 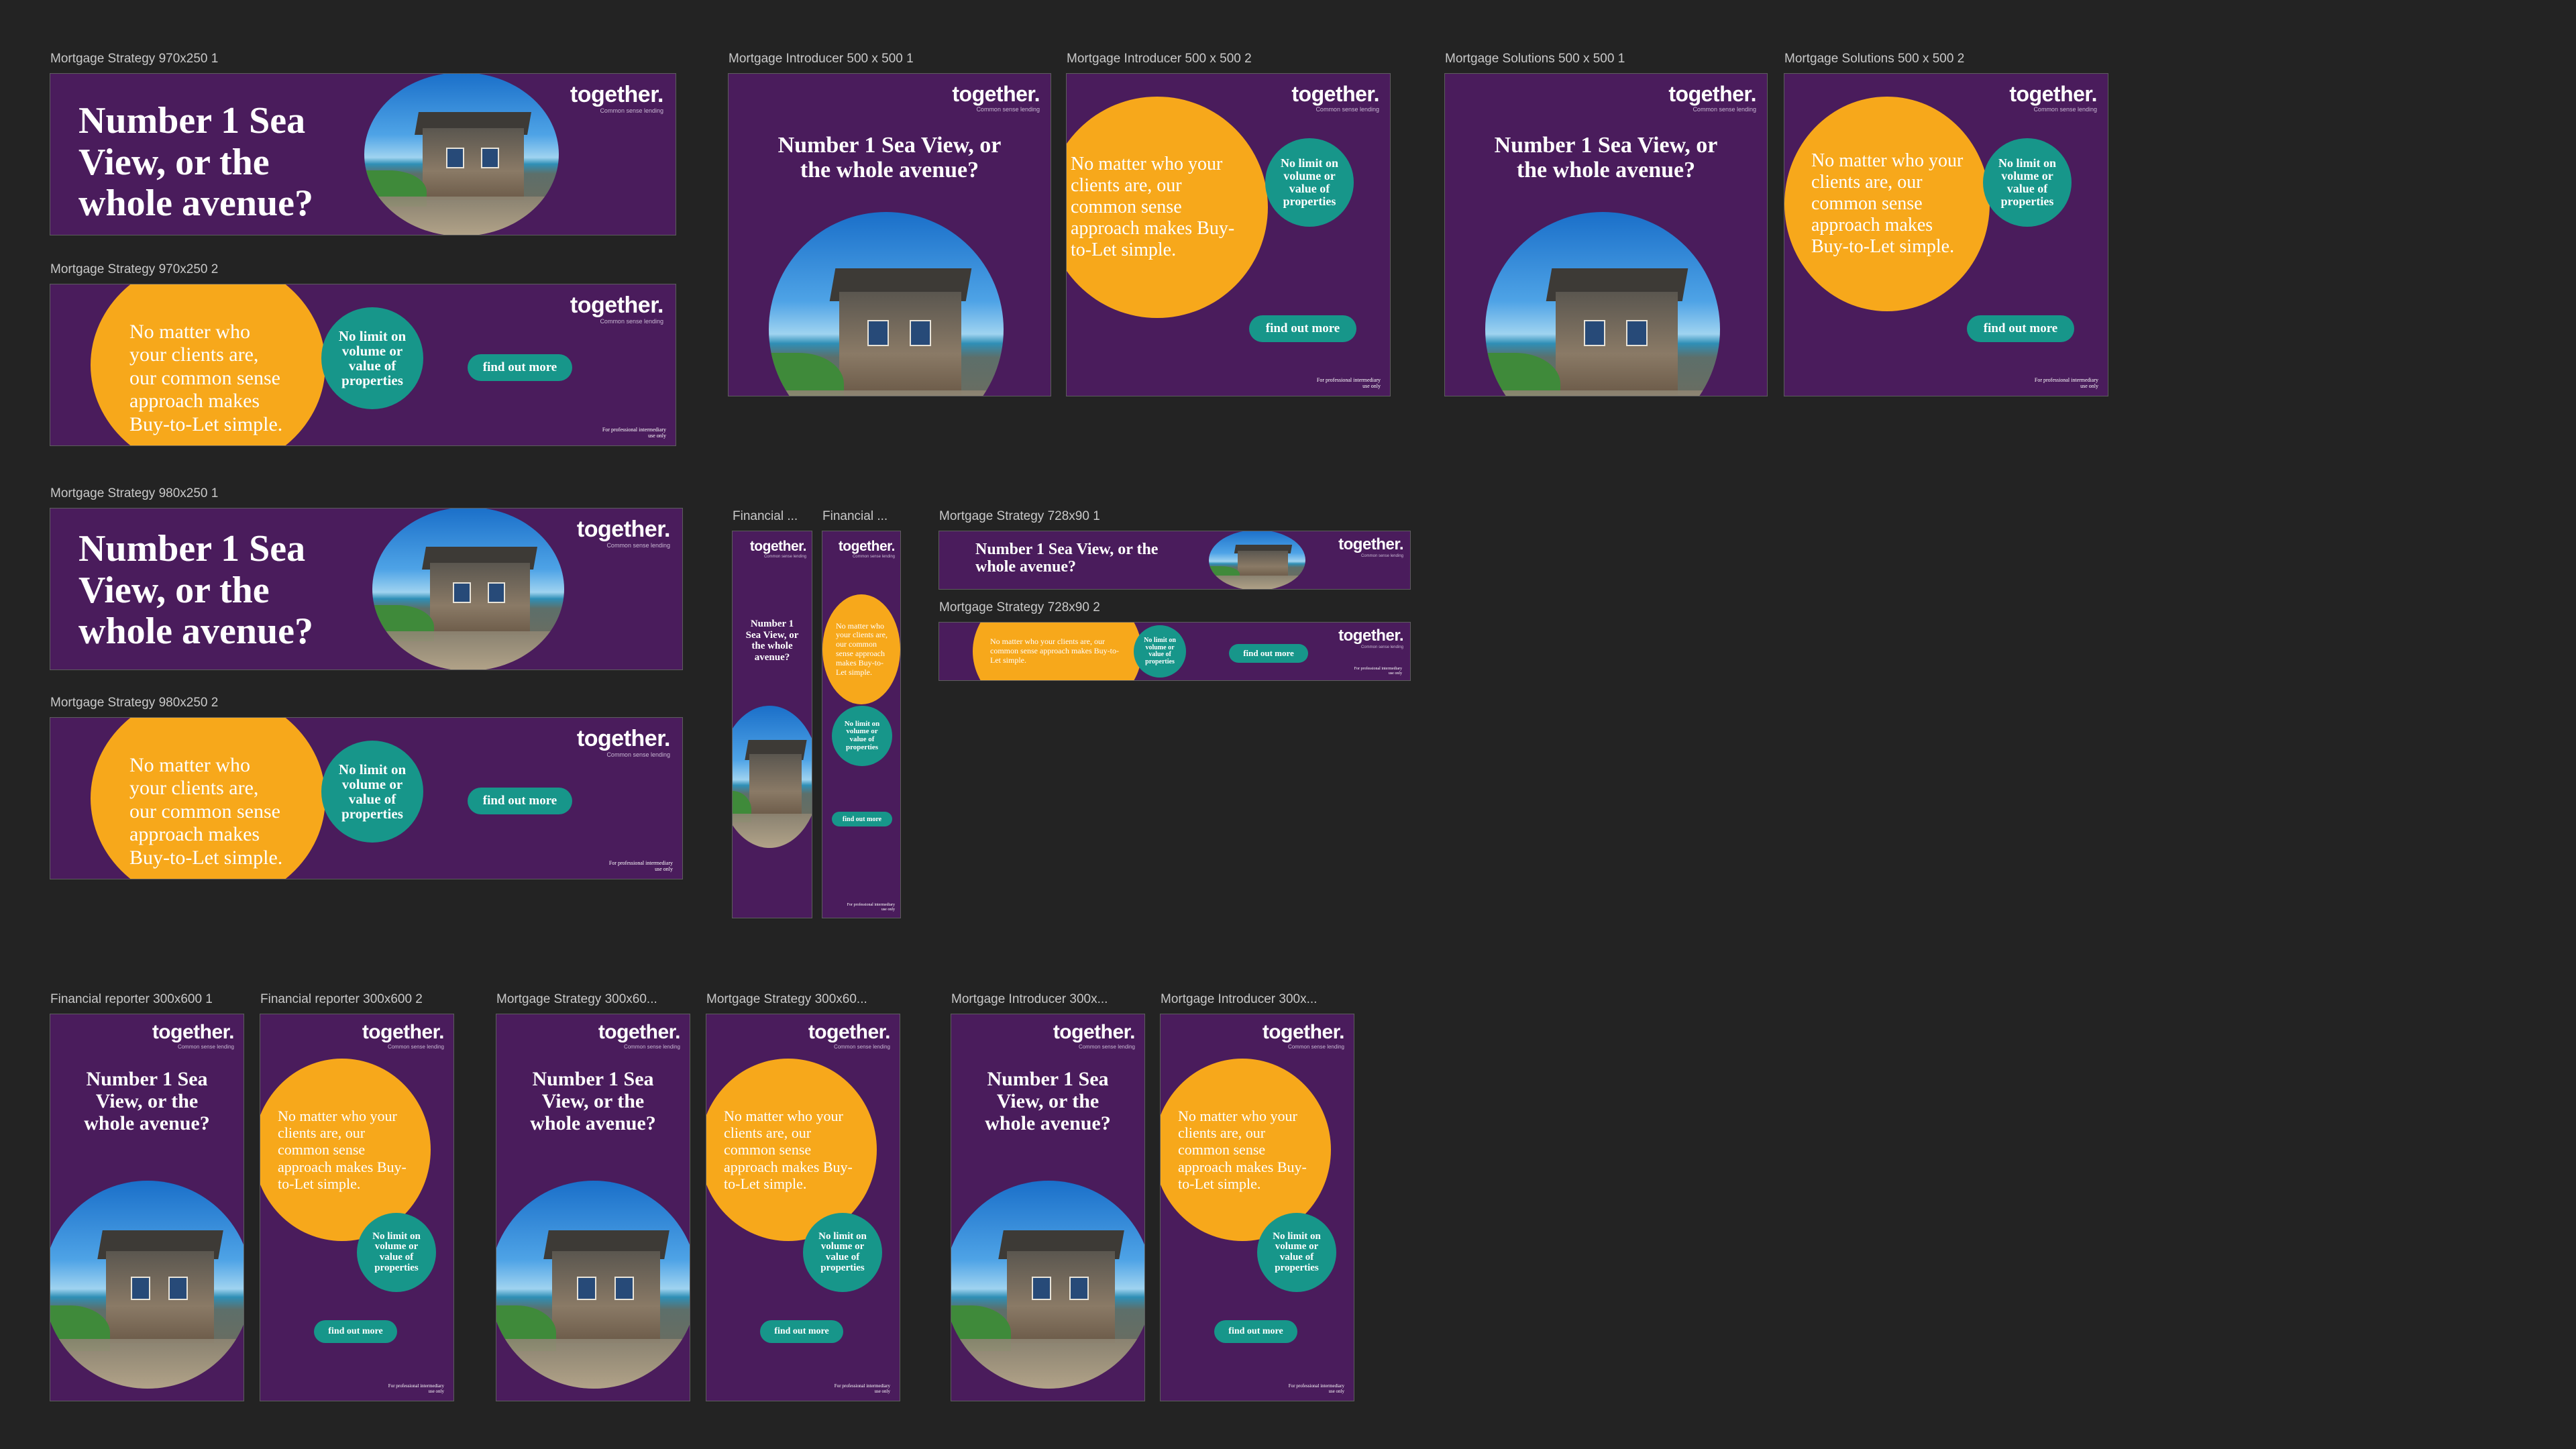 What do you see at coordinates (1228, 59) in the screenshot?
I see `artboard-label: Mortgage Introducer 500 x 500 2` at bounding box center [1228, 59].